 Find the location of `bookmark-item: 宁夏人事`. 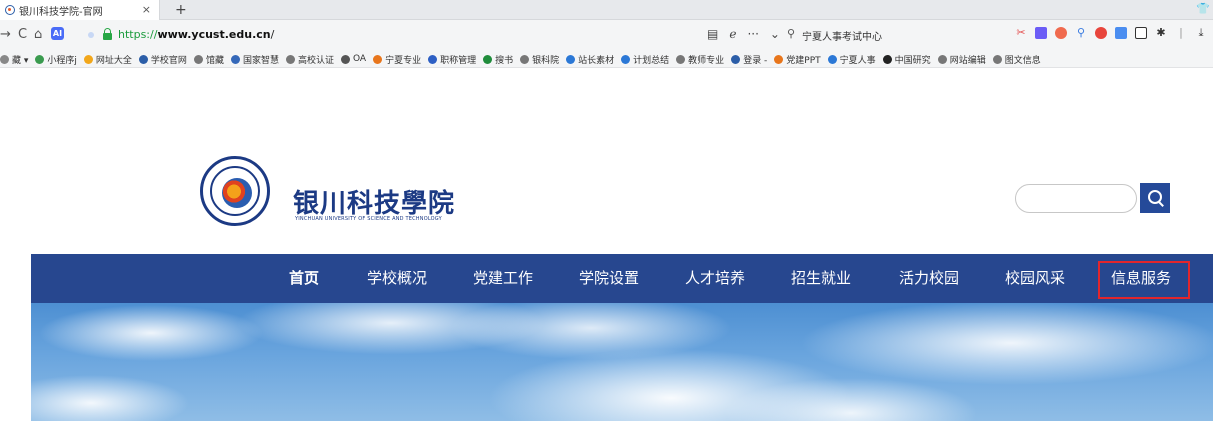

bookmark-item: 宁夏人事 is located at coordinates (851, 59).